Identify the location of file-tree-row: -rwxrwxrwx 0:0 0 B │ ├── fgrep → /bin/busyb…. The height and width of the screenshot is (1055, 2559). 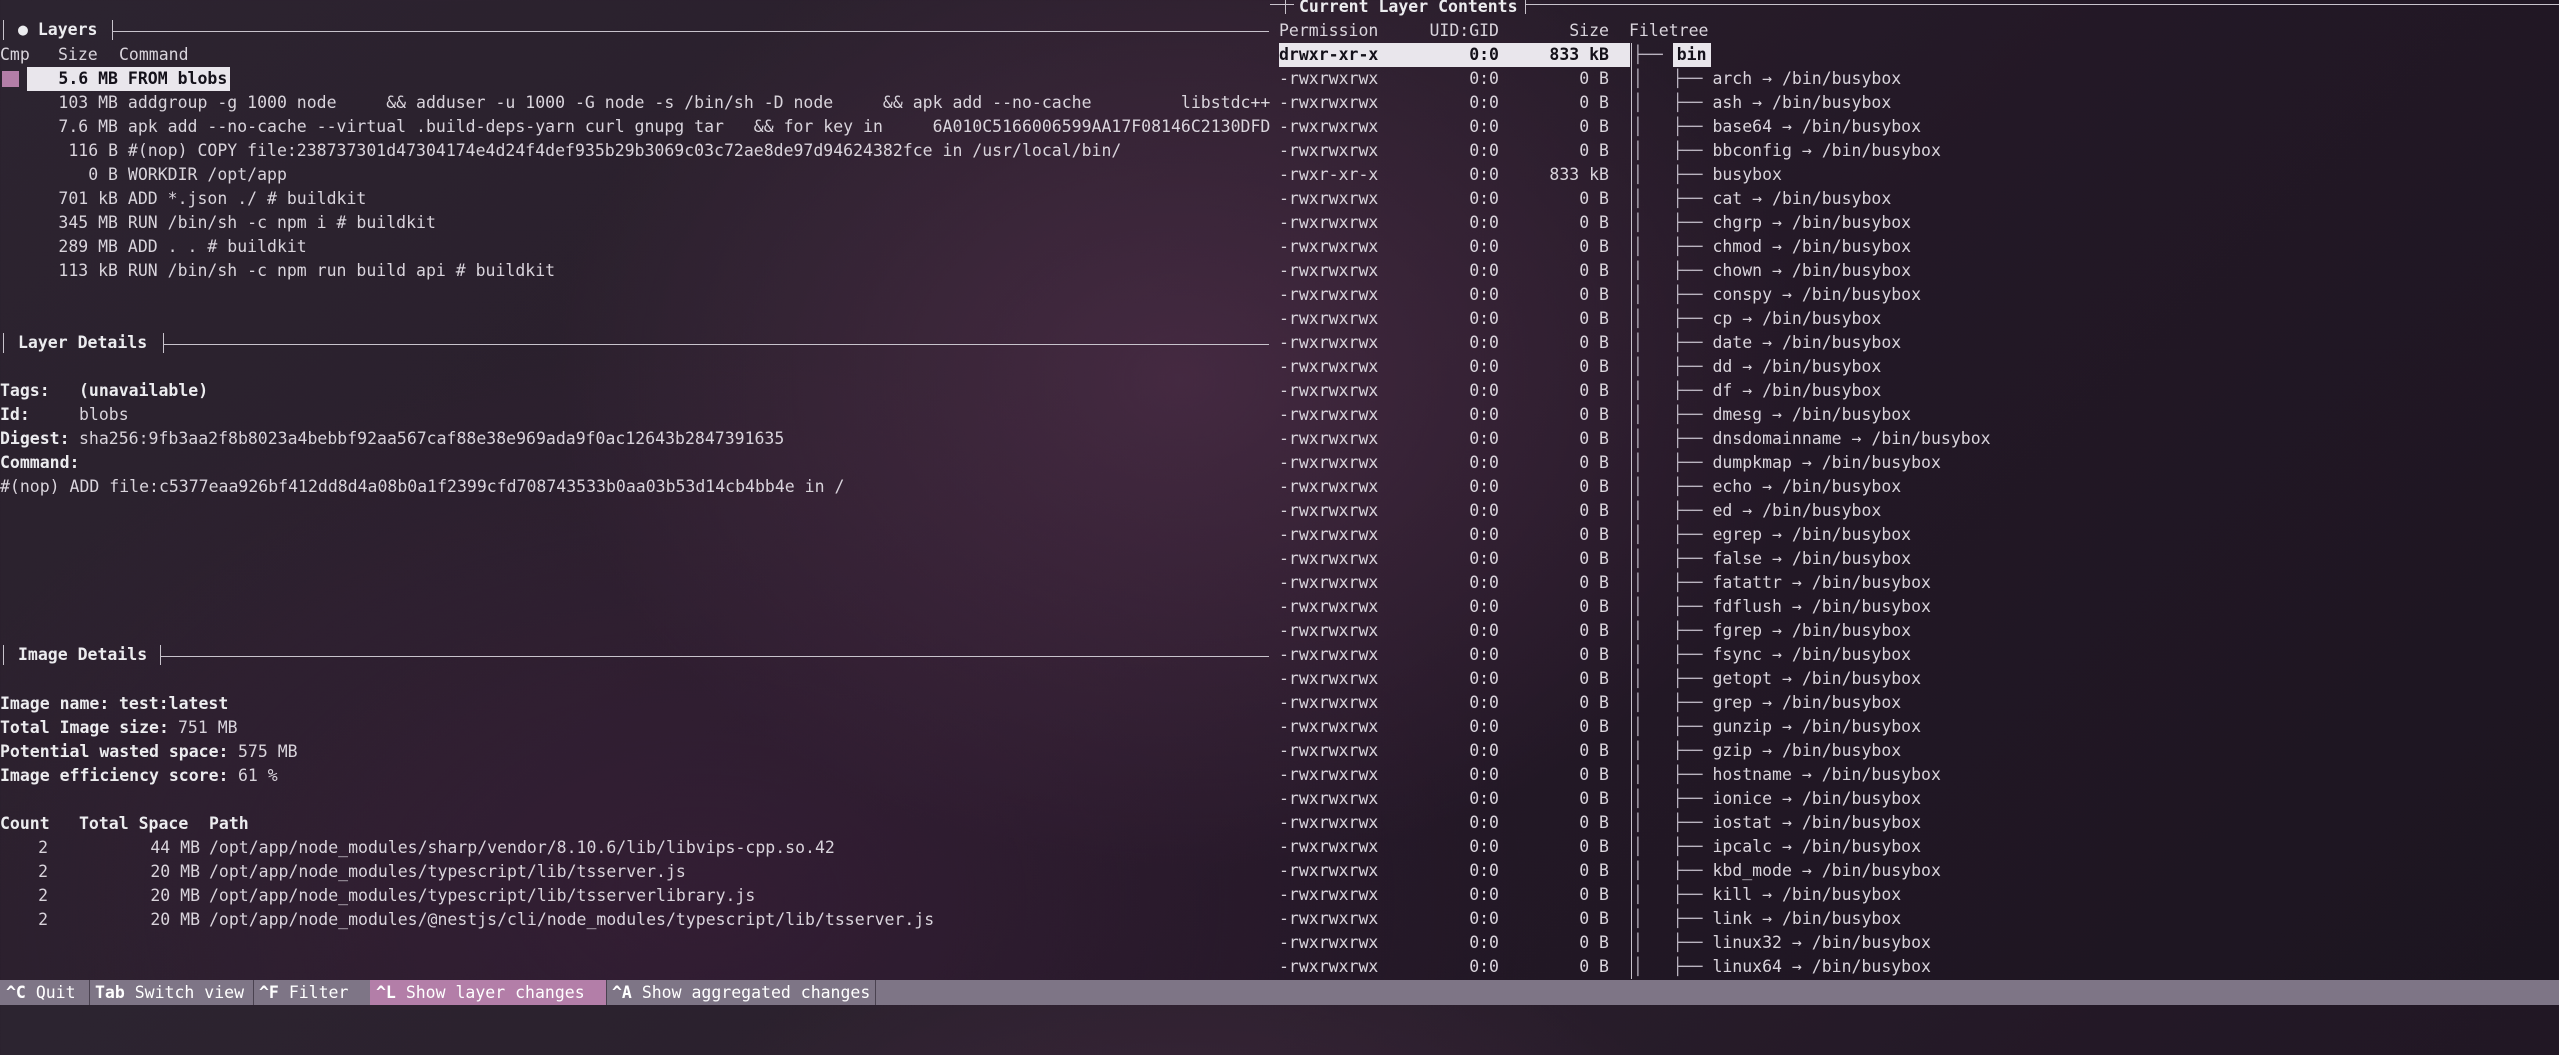
(1919, 631).